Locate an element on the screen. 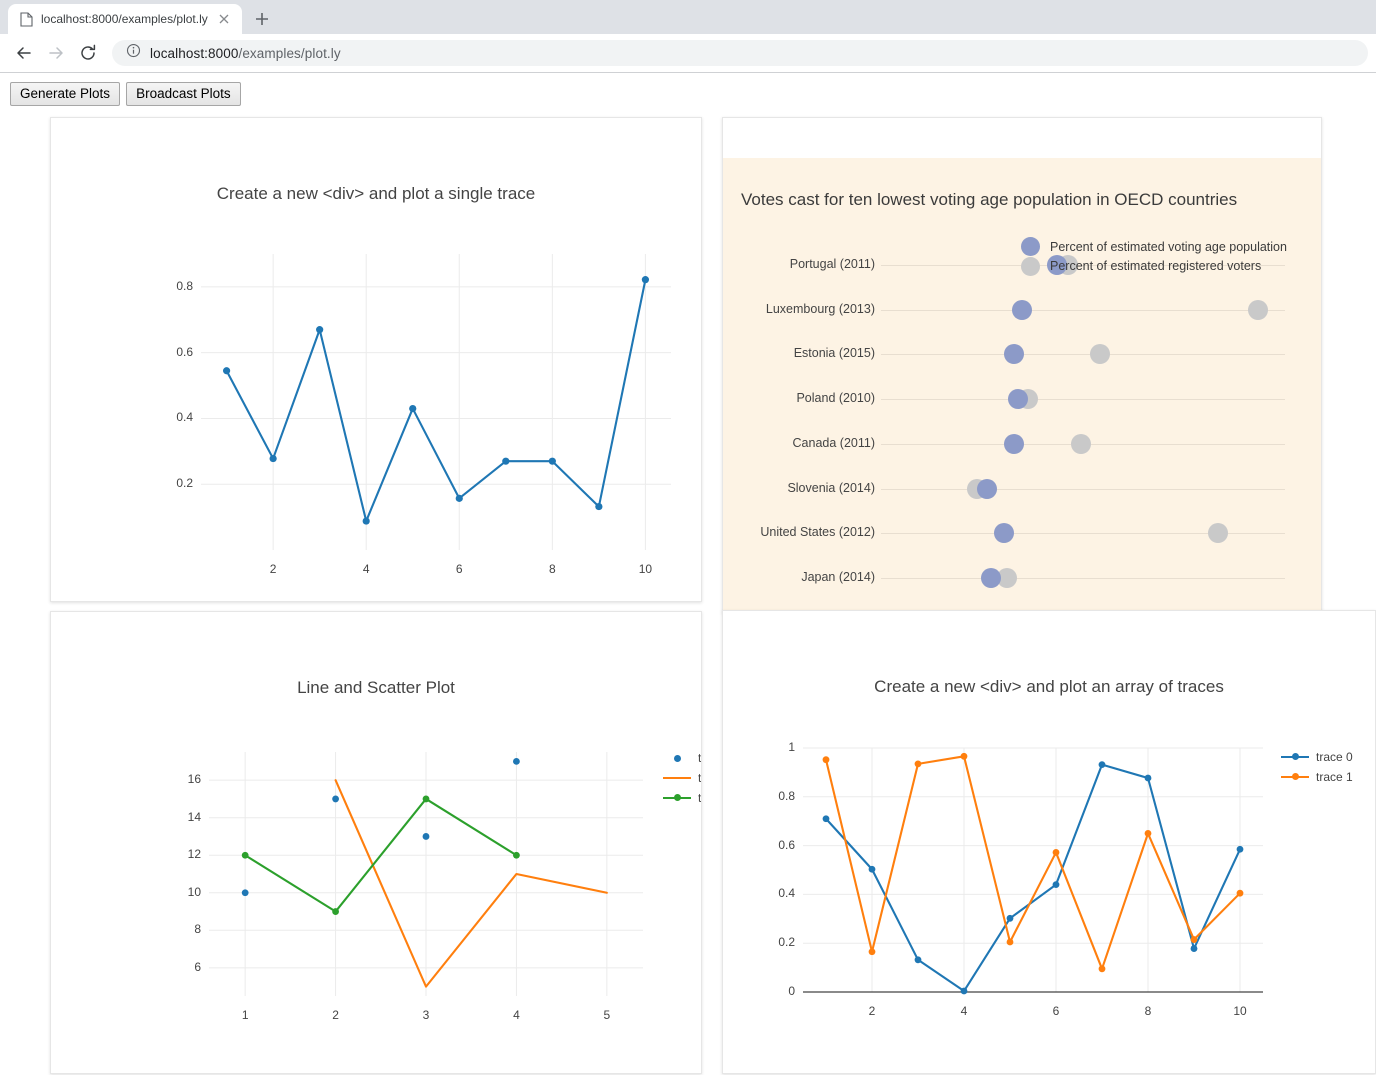  browser-tab: localhost:8000/examples/plot.ly is located at coordinates (125, 19).